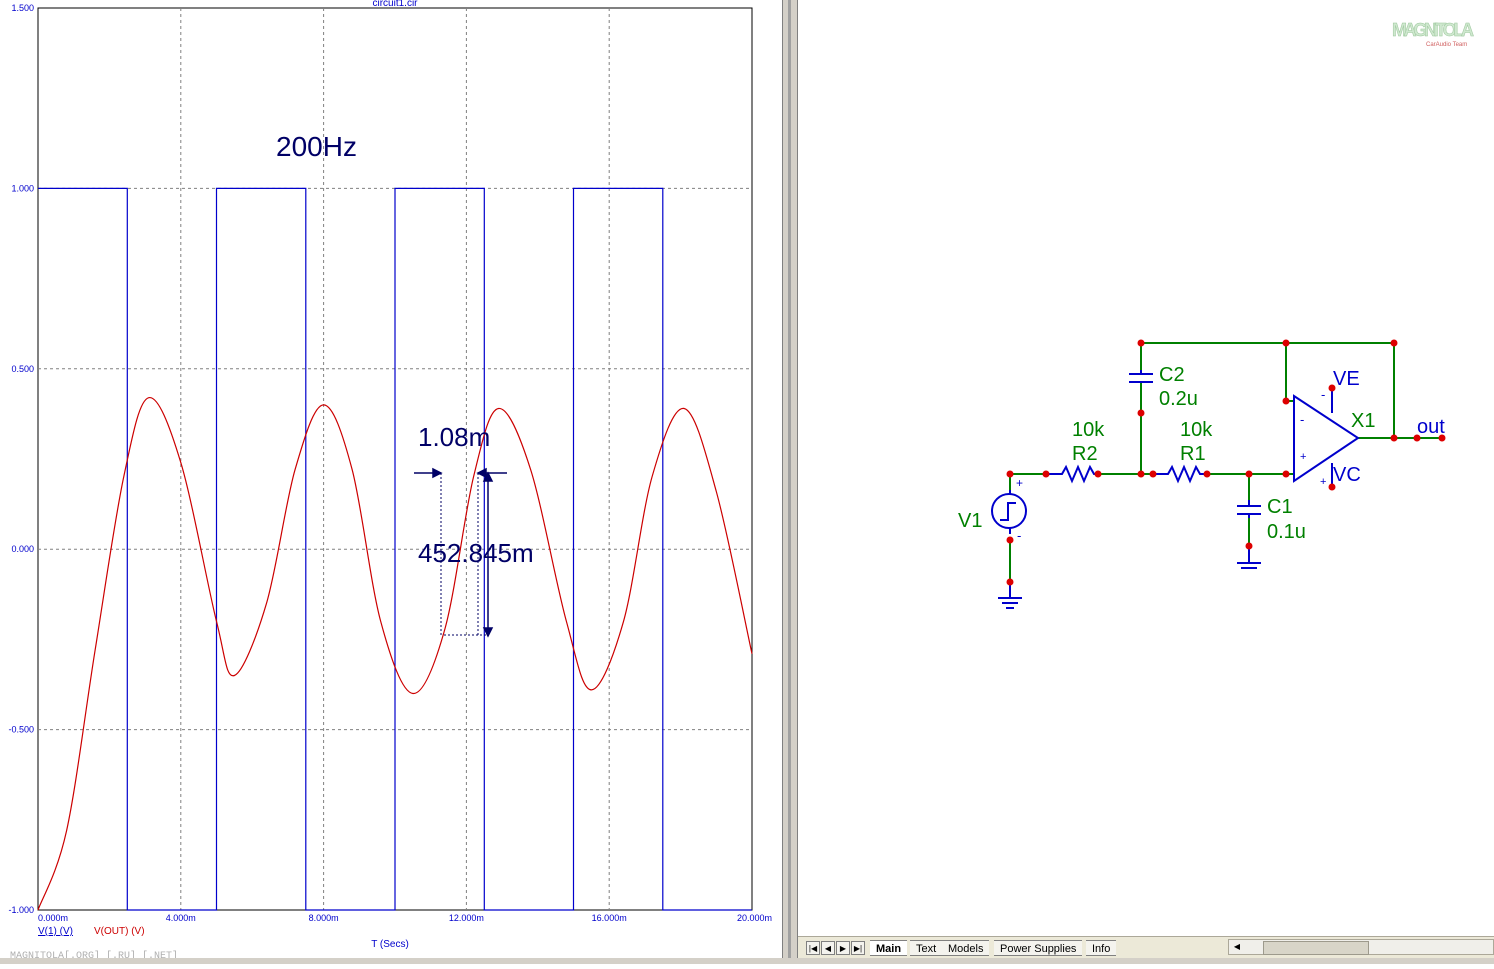  Describe the element at coordinates (324, 918) in the screenshot. I see `x-tick-label: 8.000m` at that location.